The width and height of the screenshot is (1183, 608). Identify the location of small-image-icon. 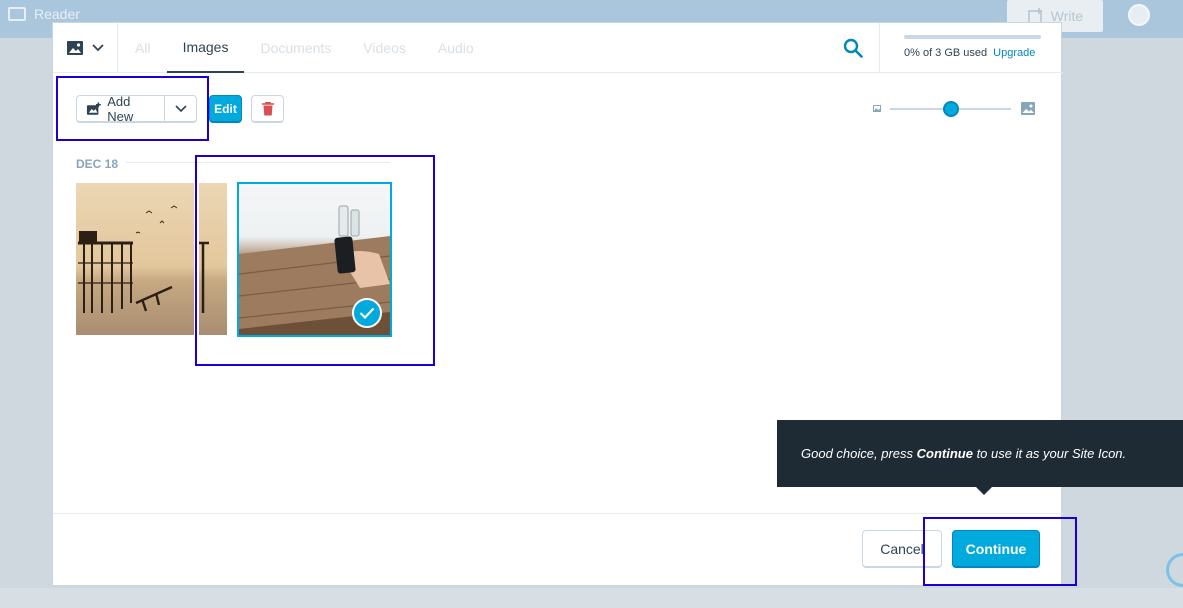
(877, 108).